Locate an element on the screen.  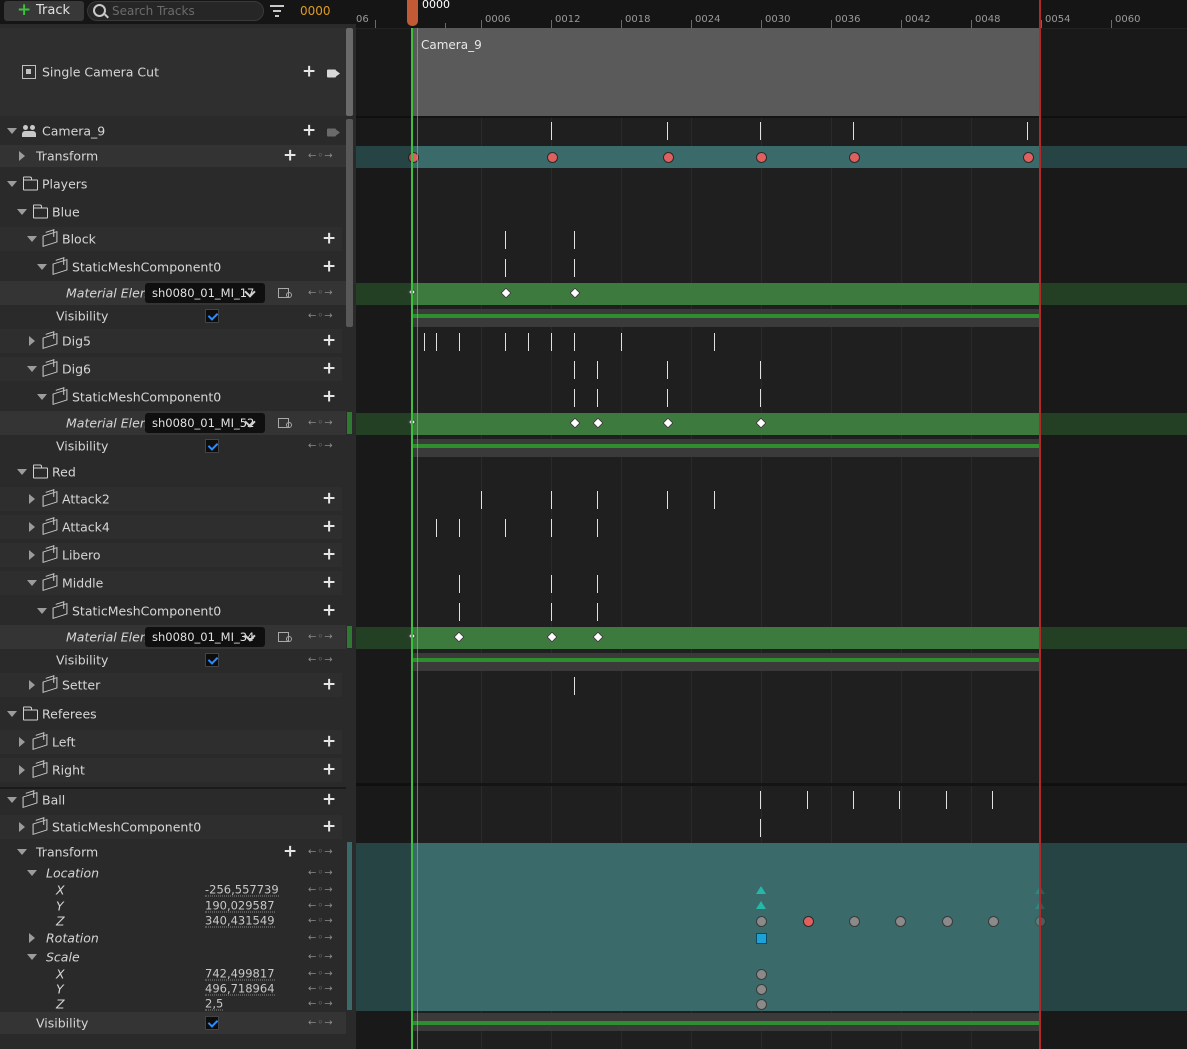
folder-red: Red is located at coordinates (173, 472).